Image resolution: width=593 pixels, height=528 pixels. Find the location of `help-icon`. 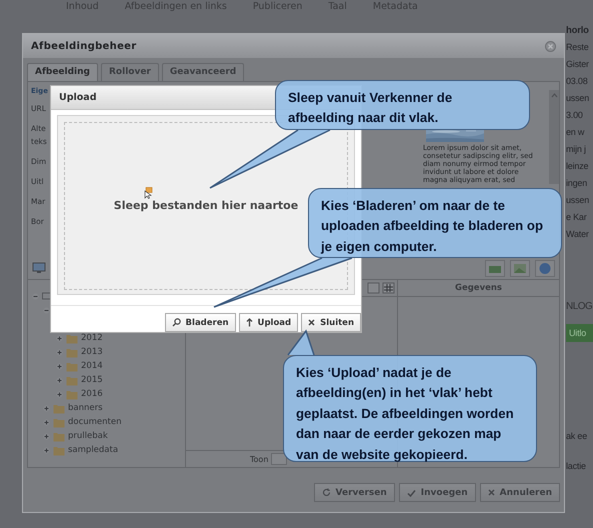

help-icon is located at coordinates (545, 268).